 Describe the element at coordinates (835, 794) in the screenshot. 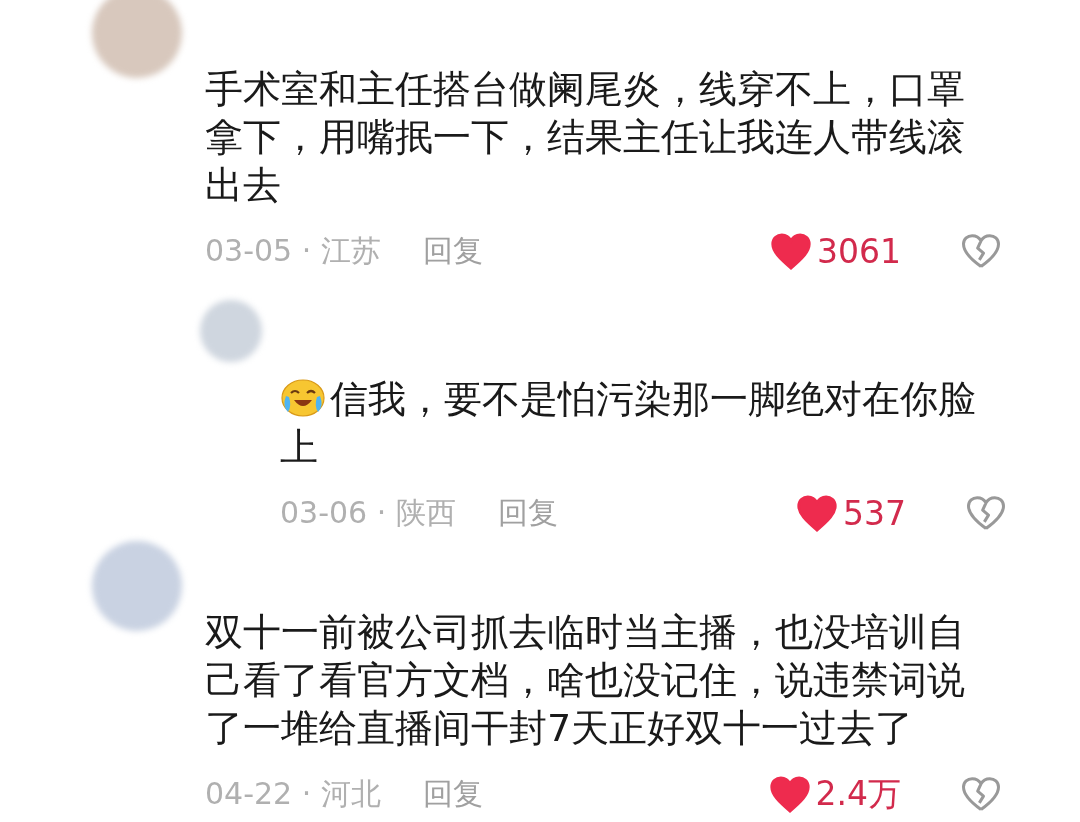

I see `like-button: 2.4万` at that location.